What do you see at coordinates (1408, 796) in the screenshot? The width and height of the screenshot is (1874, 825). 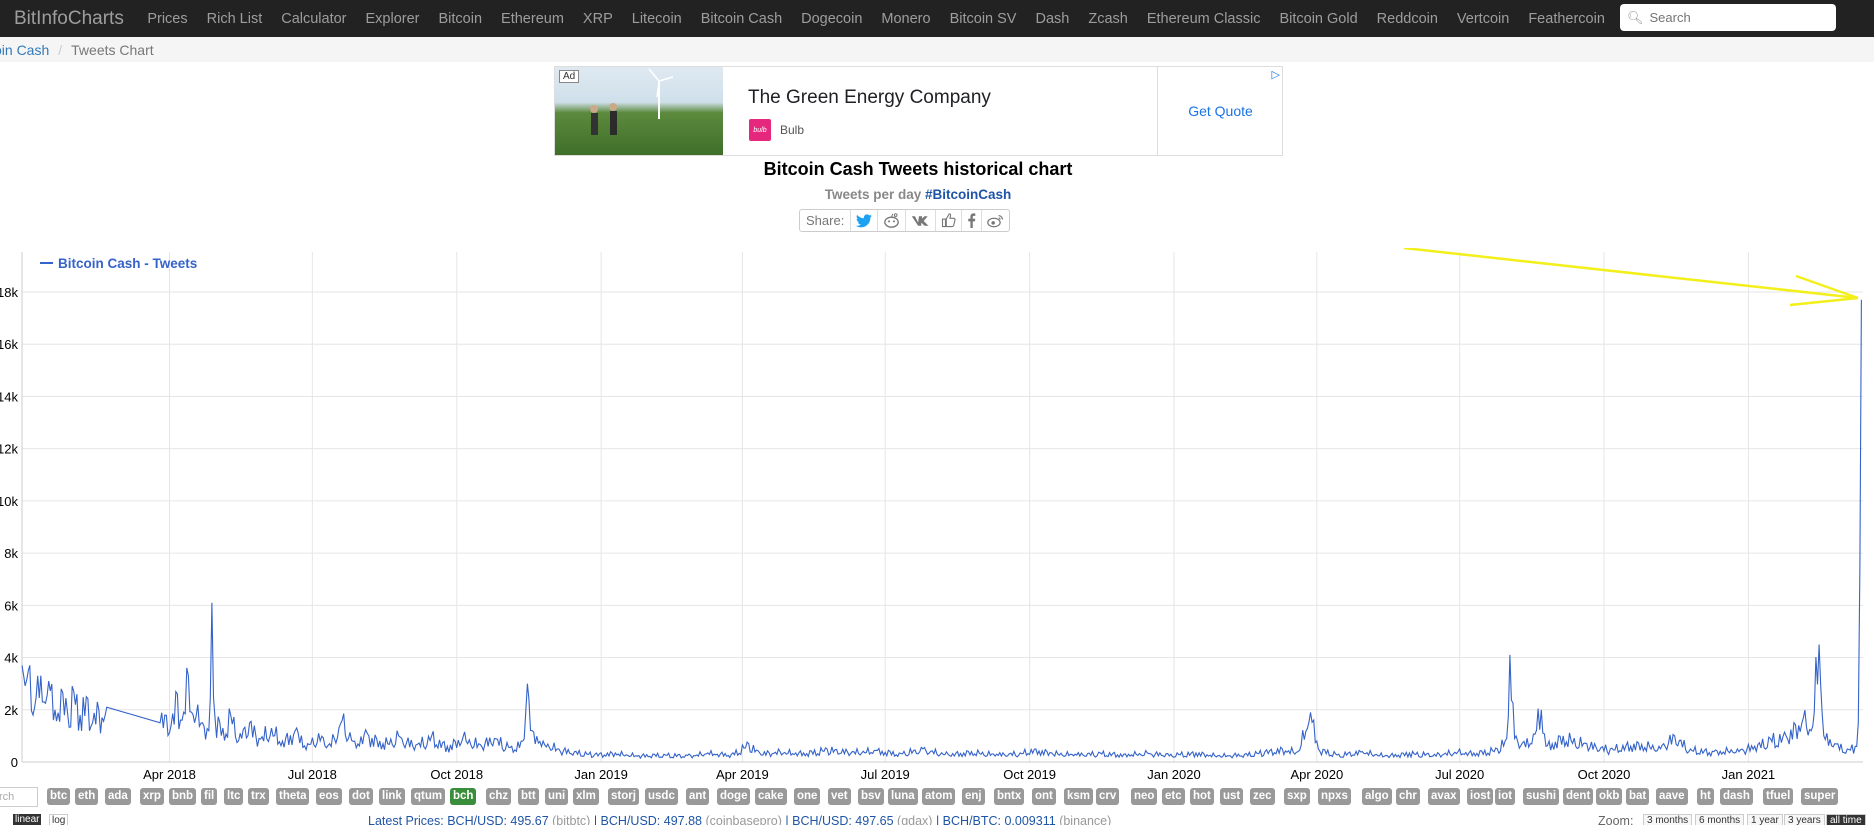 I see `coin-tag-chr: chr` at bounding box center [1408, 796].